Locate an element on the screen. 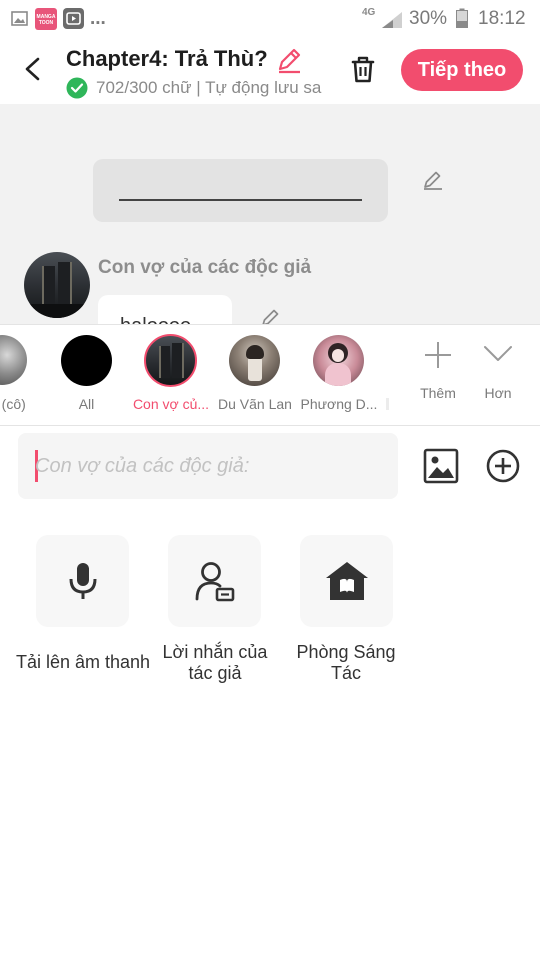 The image size is (540, 960). back-arrow-icon is located at coordinates (33, 69).